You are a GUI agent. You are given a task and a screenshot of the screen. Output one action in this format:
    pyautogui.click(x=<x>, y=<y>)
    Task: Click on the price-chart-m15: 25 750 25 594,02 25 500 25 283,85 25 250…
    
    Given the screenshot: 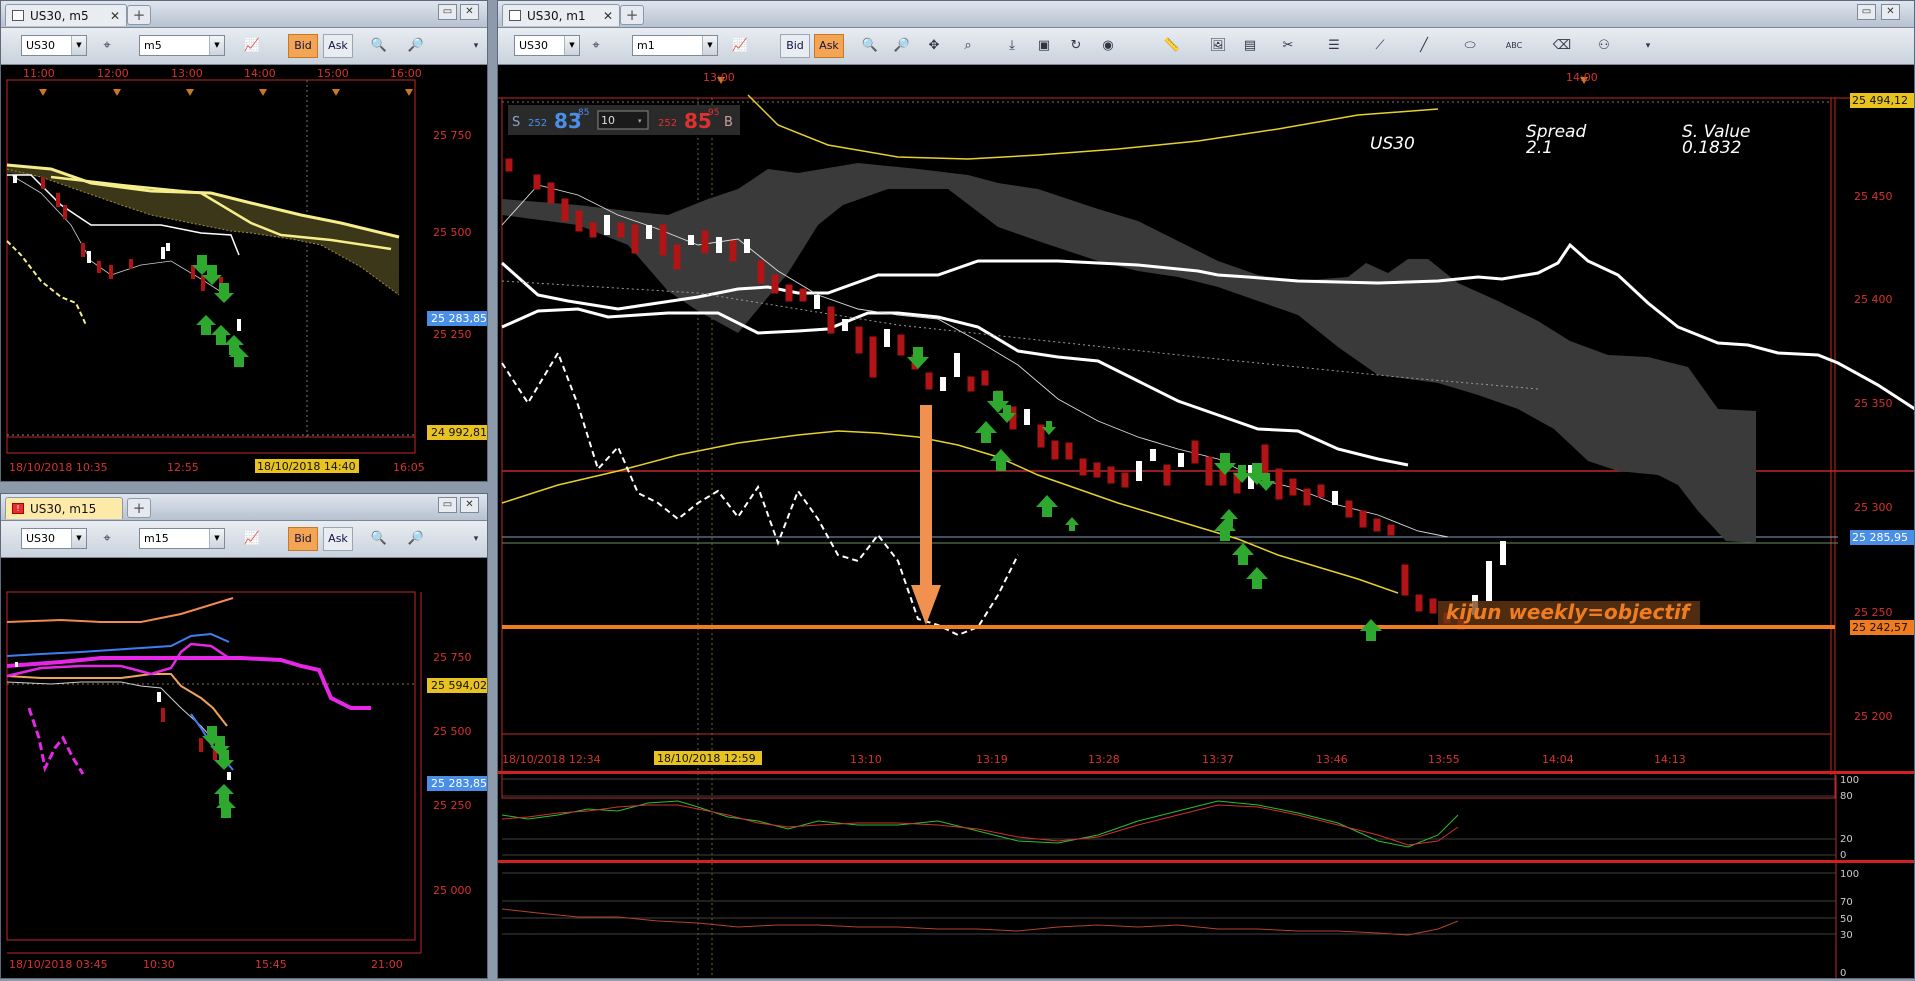 What is the action you would take?
    pyautogui.click(x=244, y=768)
    